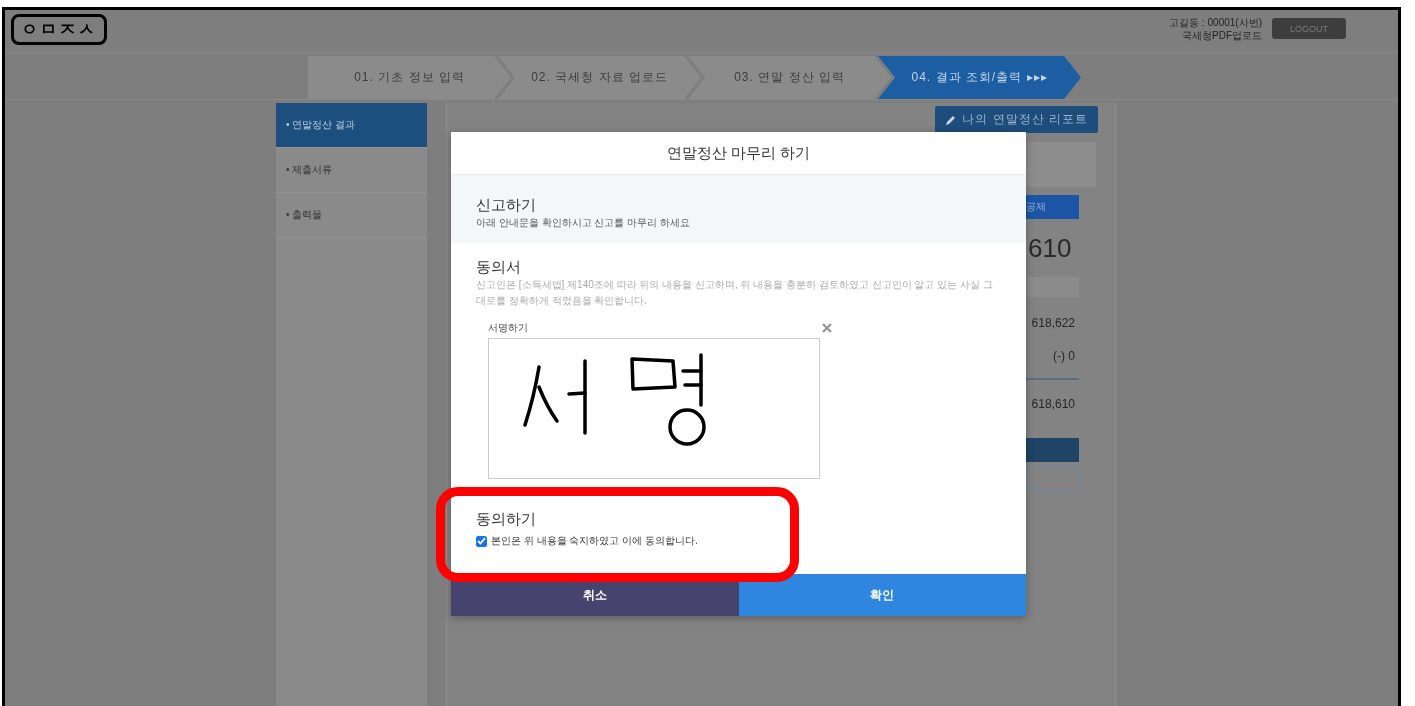  Describe the element at coordinates (1061, 164) in the screenshot. I see `summary-panel` at that location.